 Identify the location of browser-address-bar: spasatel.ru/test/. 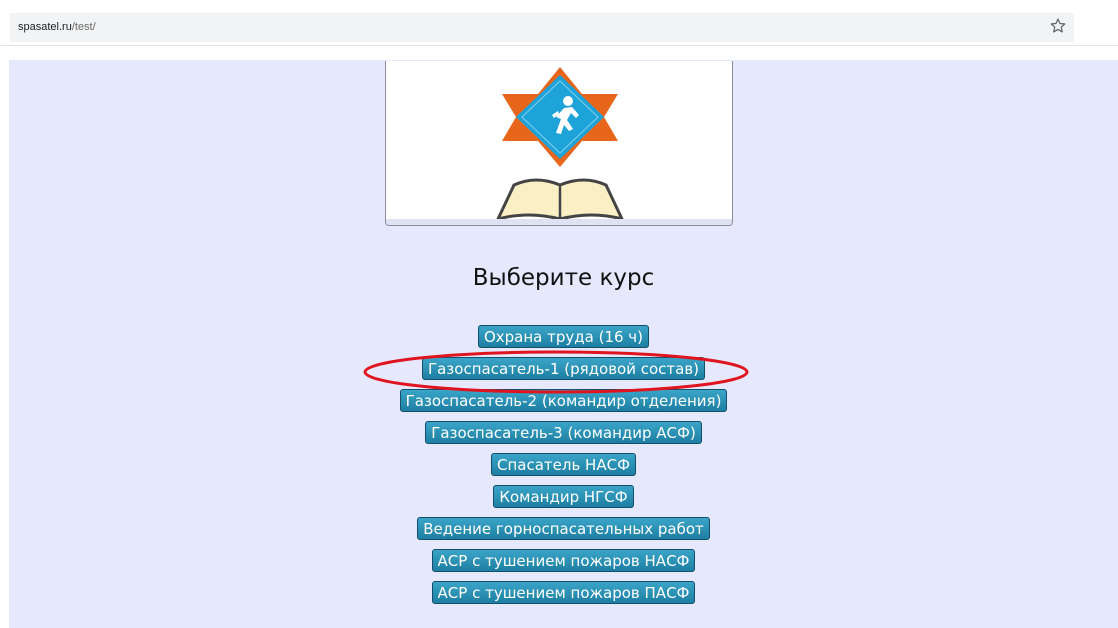
(559, 23).